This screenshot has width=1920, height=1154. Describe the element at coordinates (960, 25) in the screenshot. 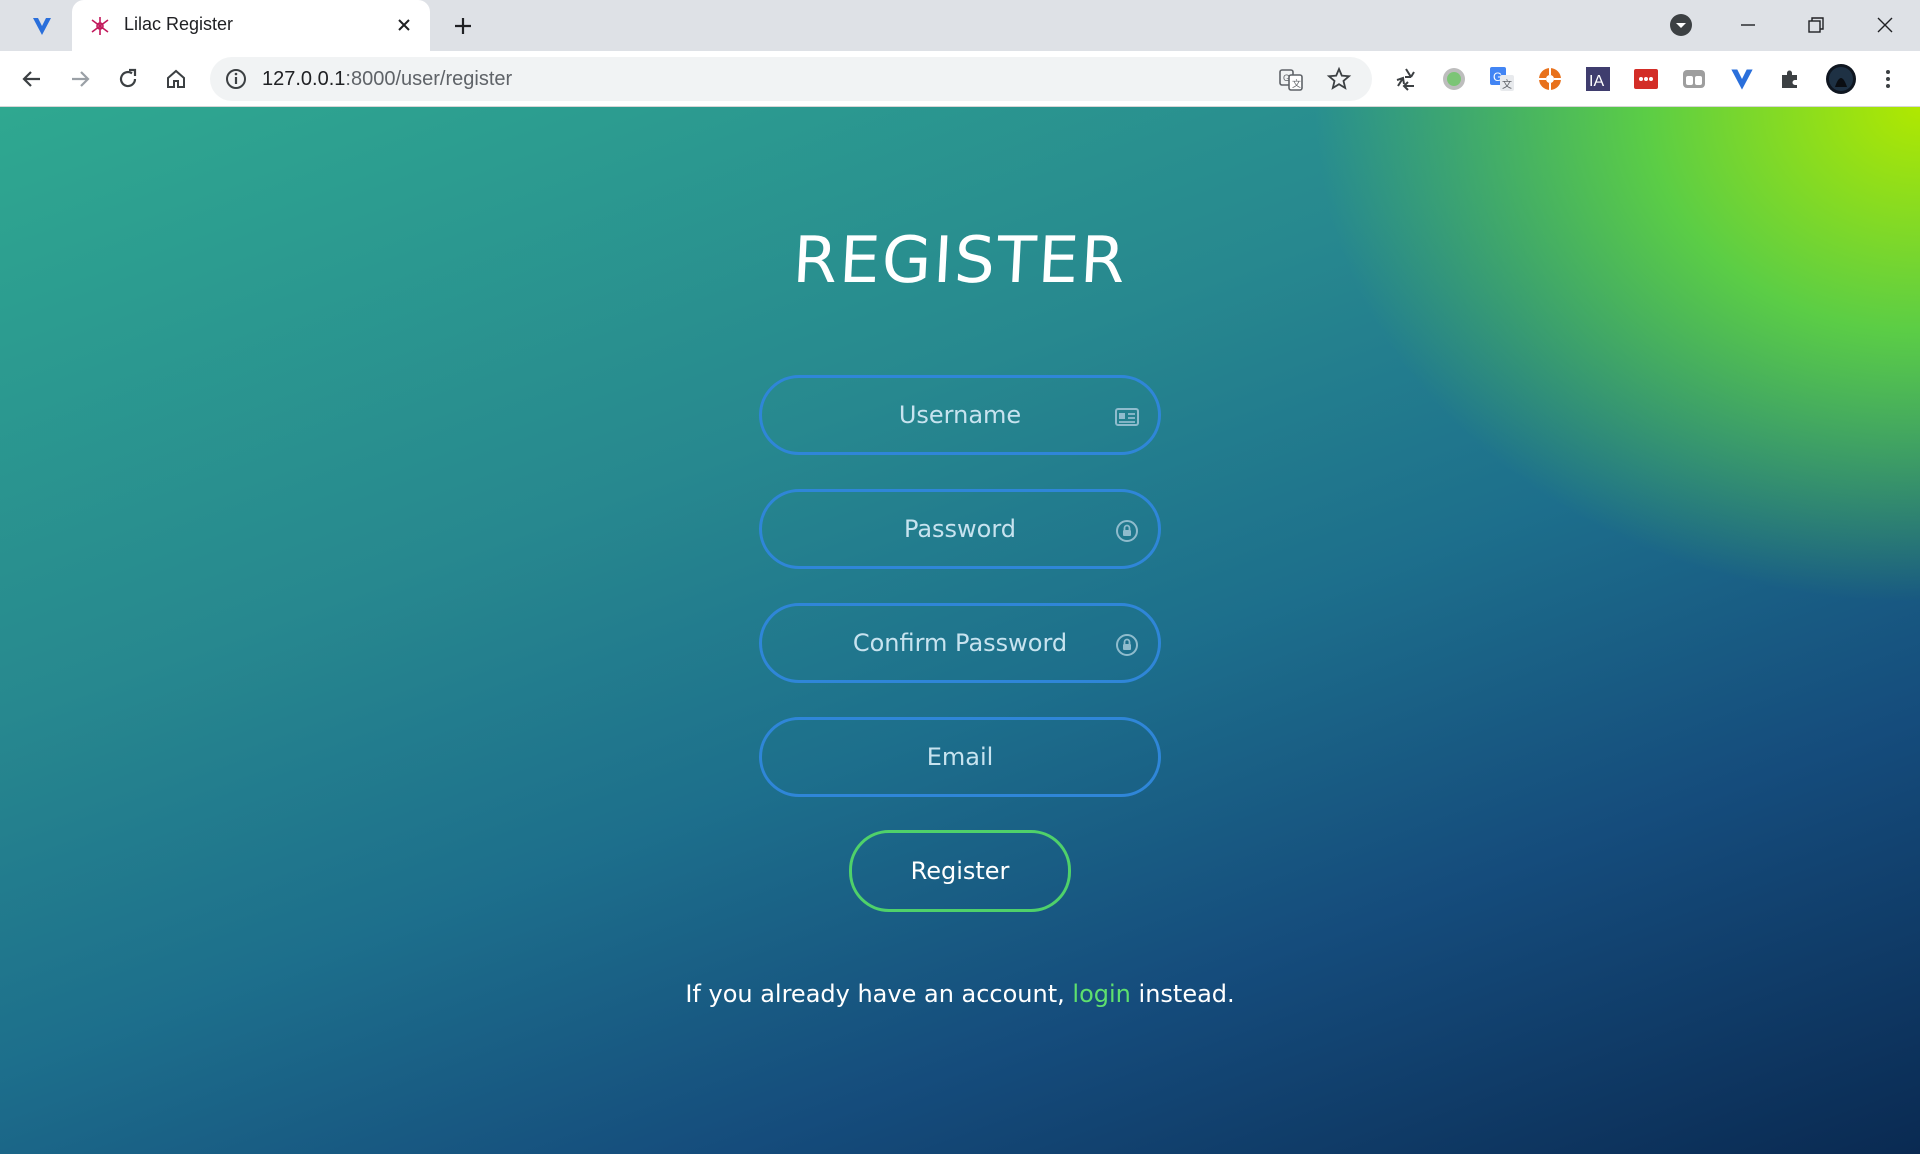

I see `tab-strip: Lilac Register` at that location.